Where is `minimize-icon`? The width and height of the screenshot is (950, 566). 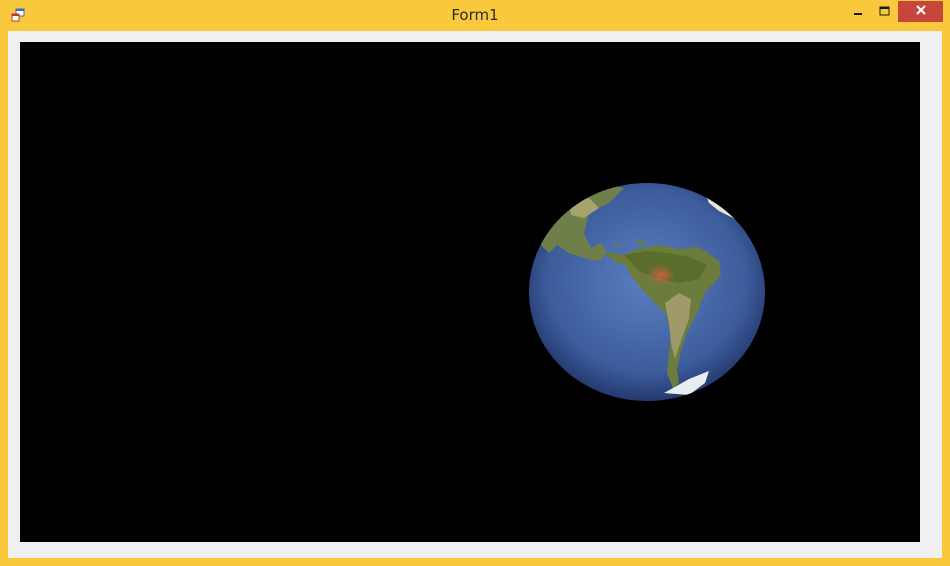
minimize-icon is located at coordinates (858, 12).